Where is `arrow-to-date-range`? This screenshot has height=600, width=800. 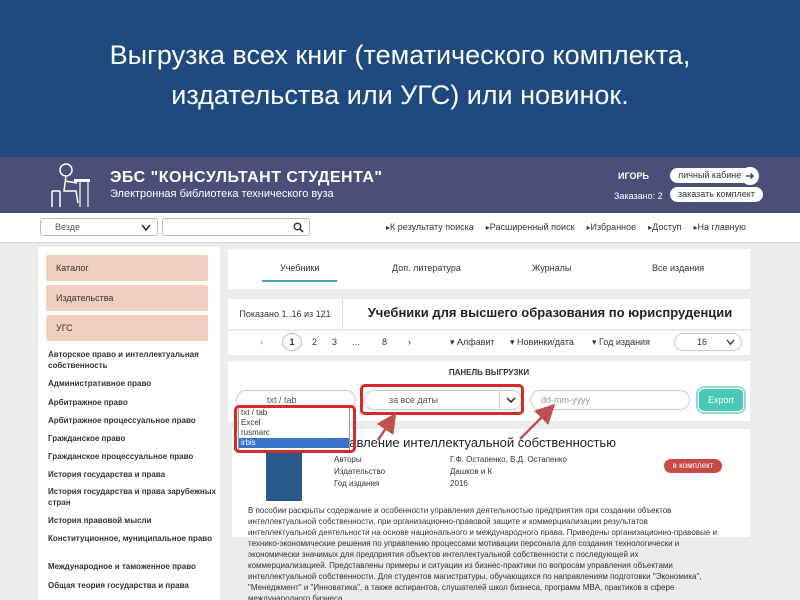 arrow-to-date-range is located at coordinates (386, 426).